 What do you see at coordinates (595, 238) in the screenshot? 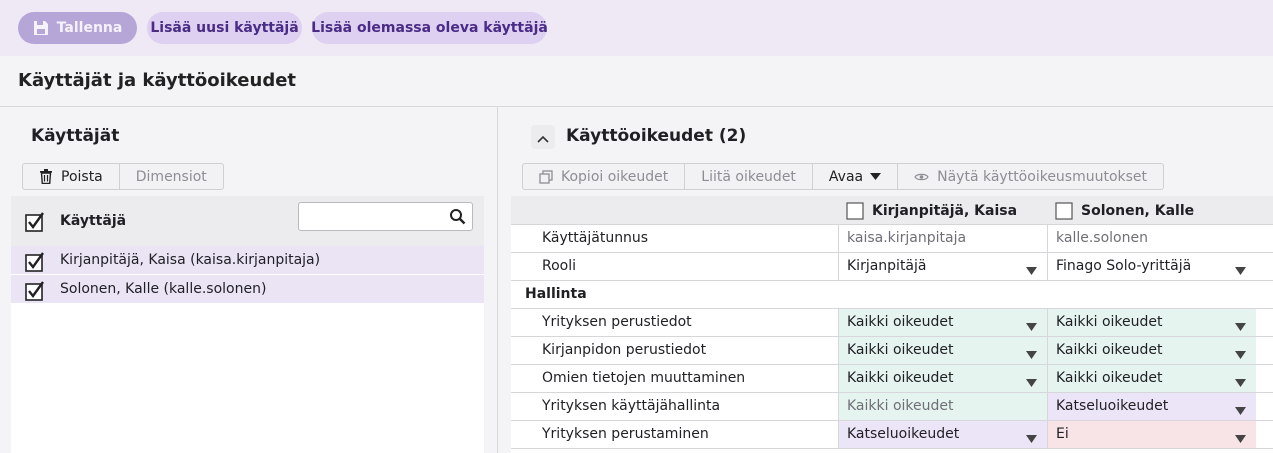
I see `row-label: Käyttäjätunnus` at bounding box center [595, 238].